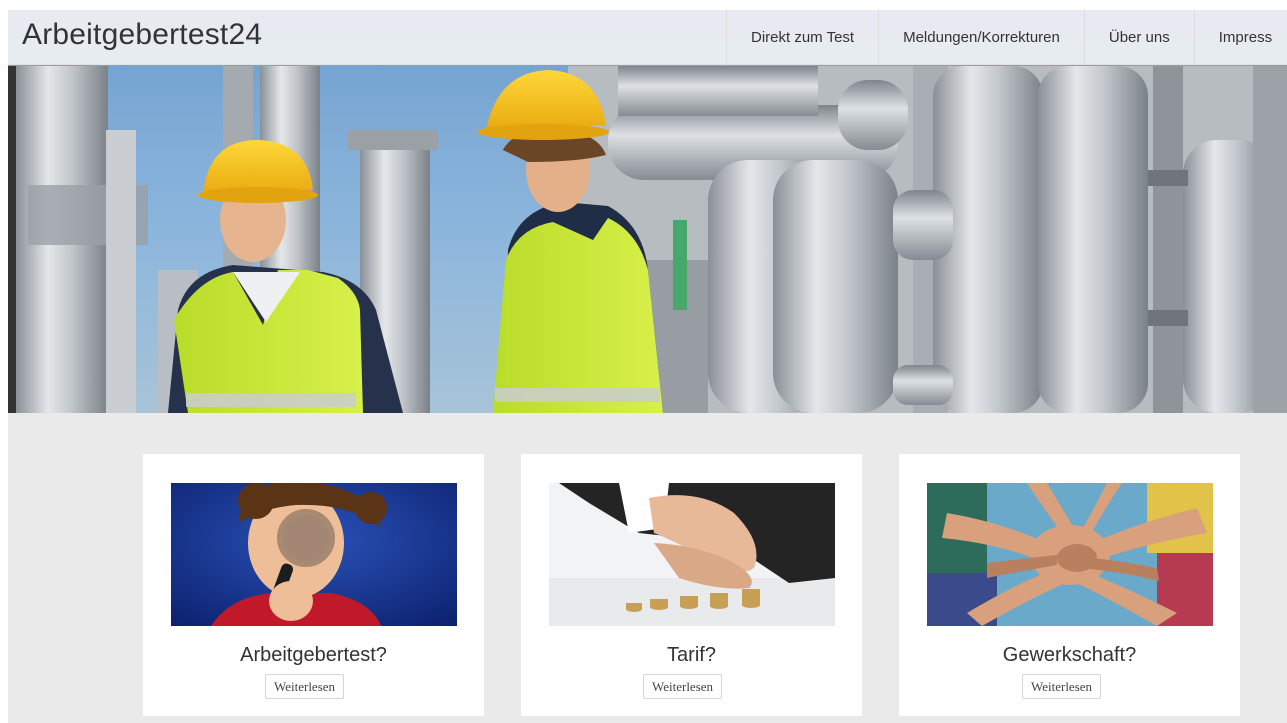 This screenshot has width=1287, height=723. I want to click on card-image-hands-together, so click(1070, 554).